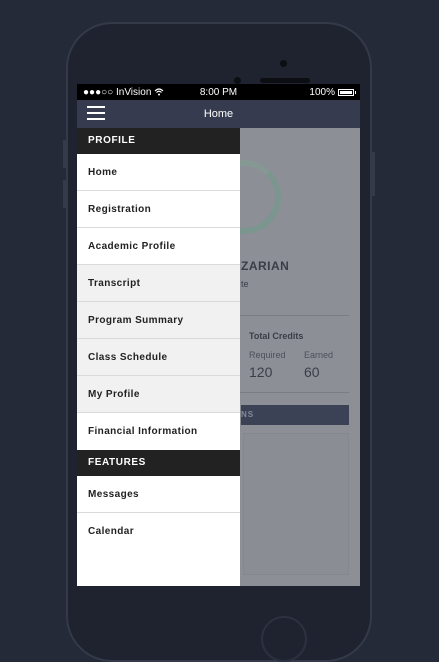  Describe the element at coordinates (158, 431) in the screenshot. I see `menu-item-financial-information: Financial Information` at that location.